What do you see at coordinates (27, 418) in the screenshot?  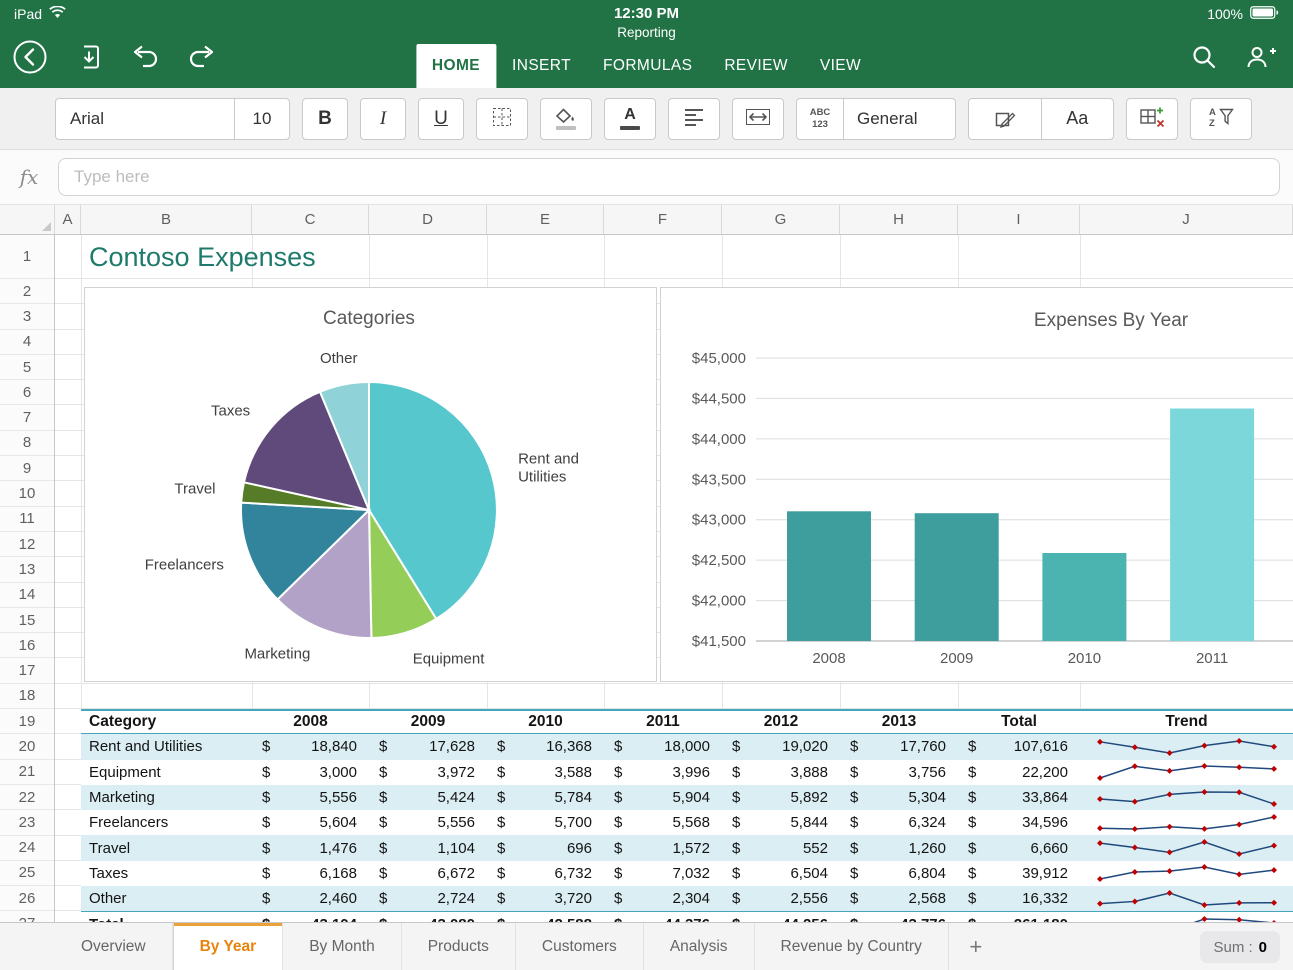 I see `row-header-7: 7` at bounding box center [27, 418].